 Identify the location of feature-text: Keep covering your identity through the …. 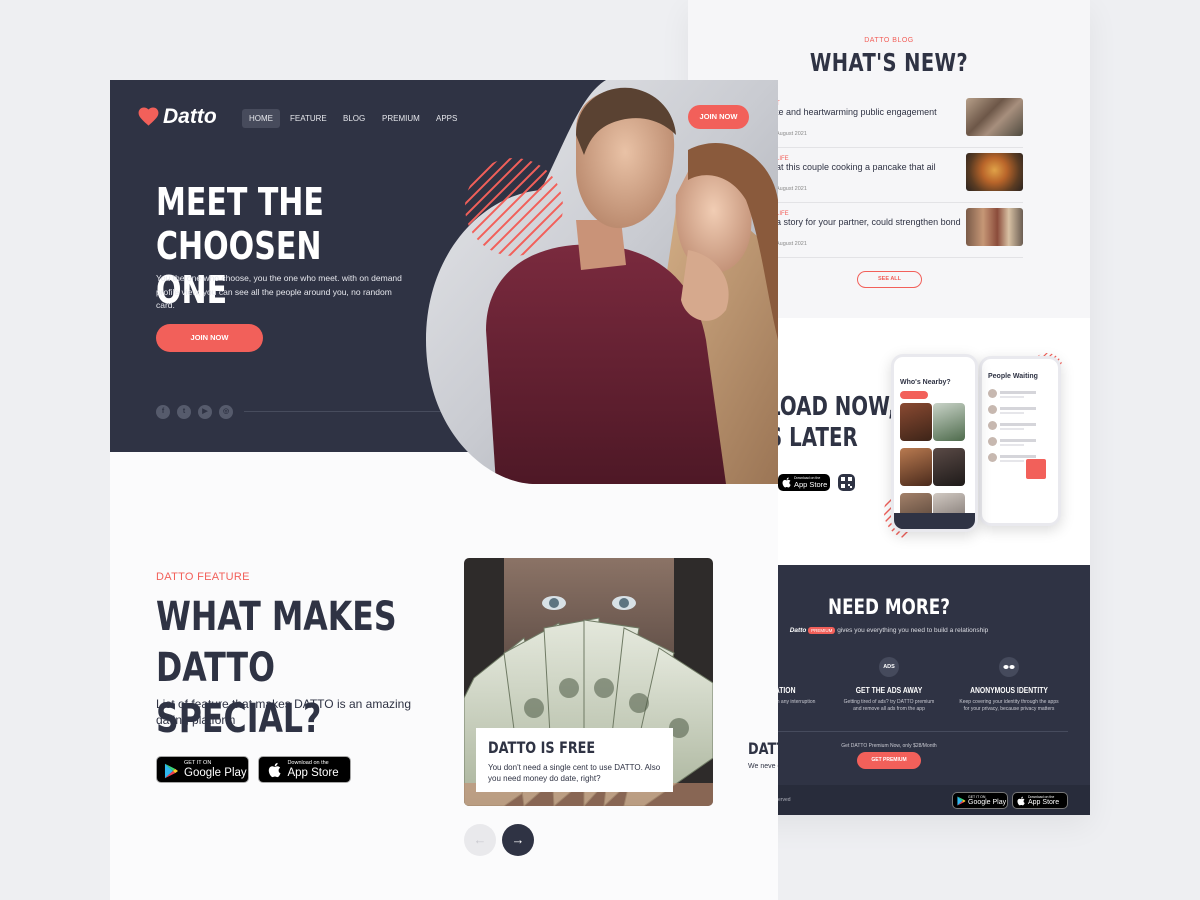
(1009, 705).